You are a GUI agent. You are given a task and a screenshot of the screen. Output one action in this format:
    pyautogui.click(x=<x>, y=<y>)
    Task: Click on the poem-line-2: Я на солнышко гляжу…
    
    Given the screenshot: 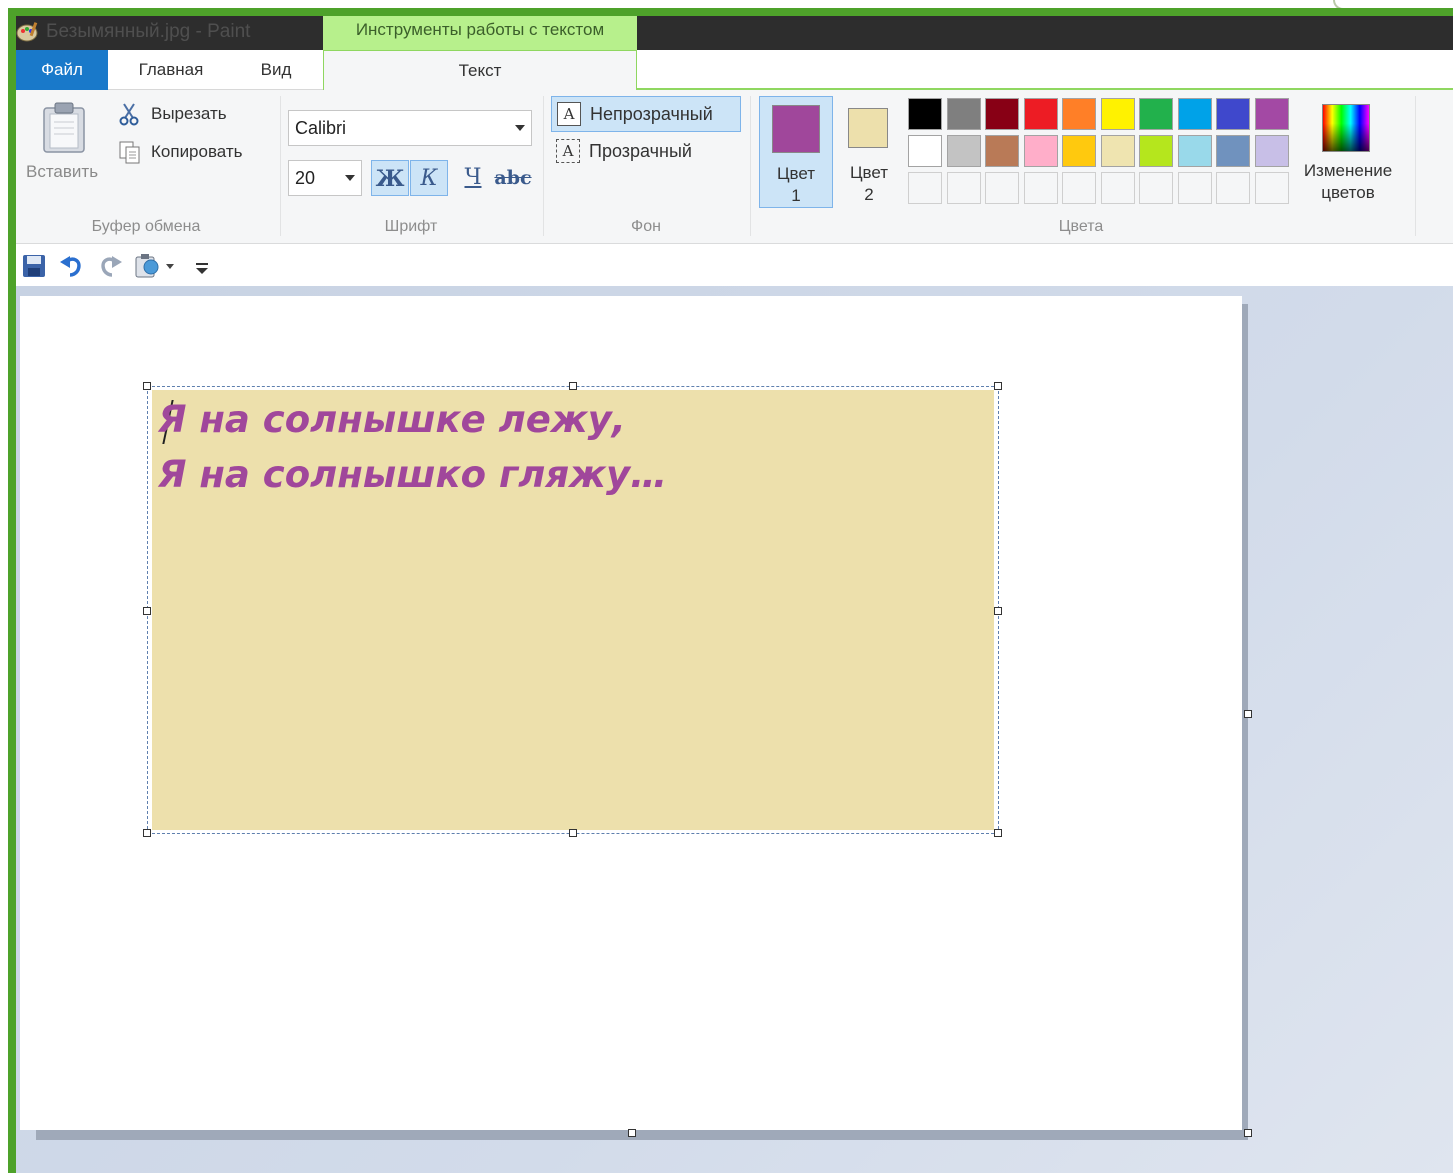 What is the action you would take?
    pyautogui.click(x=412, y=474)
    